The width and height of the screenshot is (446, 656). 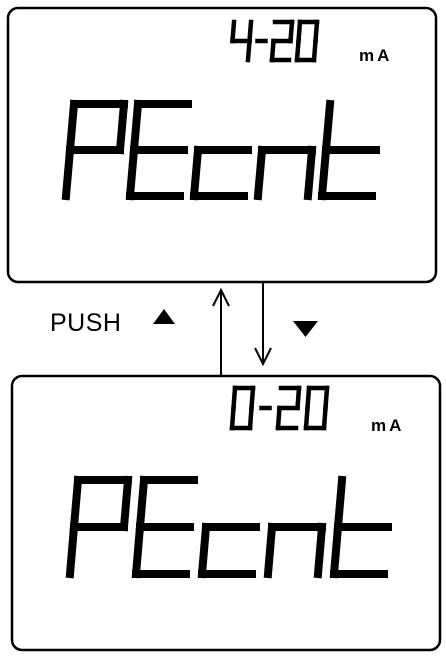 I want to click on main-display-top, so click(x=220, y=150).